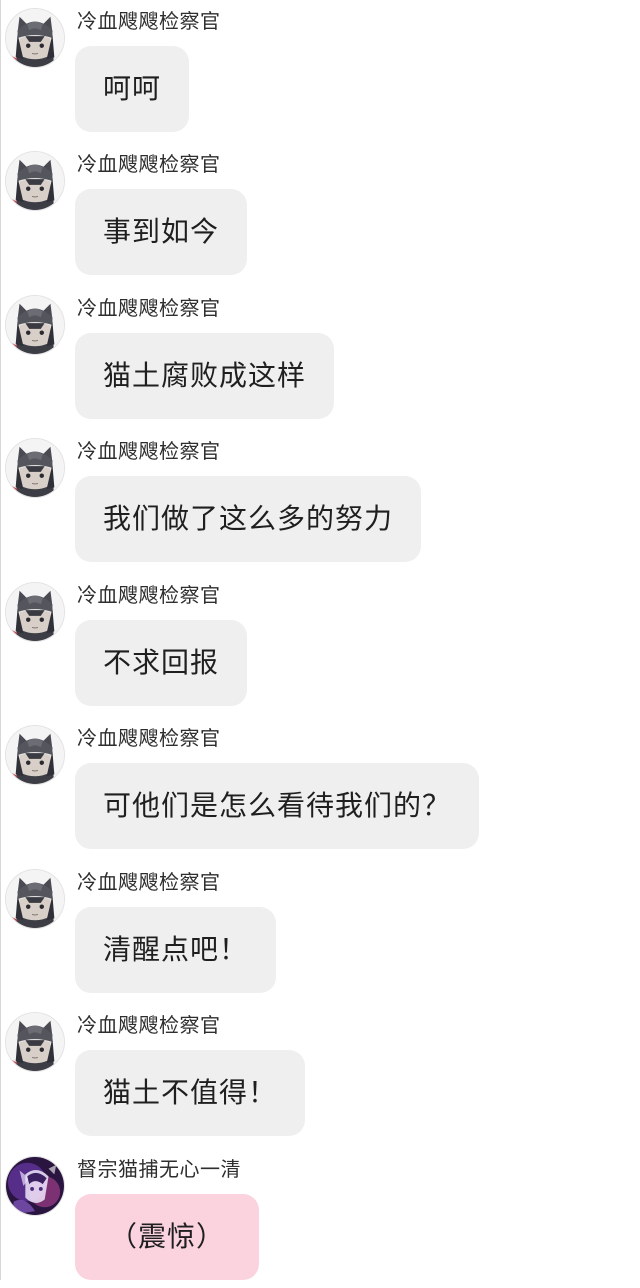  I want to click on message-bubble: 事到如今, so click(161, 232).